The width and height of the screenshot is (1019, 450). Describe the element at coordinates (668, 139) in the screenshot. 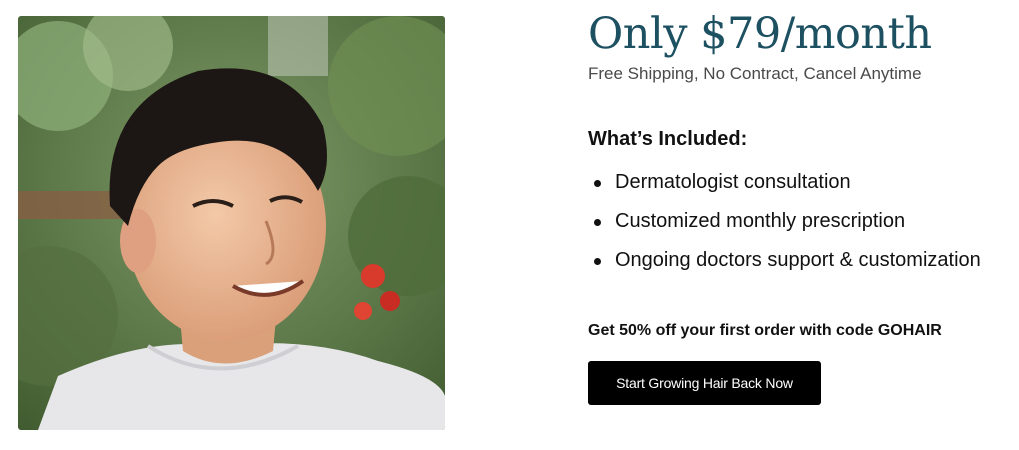

I see `included-heading: What’s Included:` at that location.